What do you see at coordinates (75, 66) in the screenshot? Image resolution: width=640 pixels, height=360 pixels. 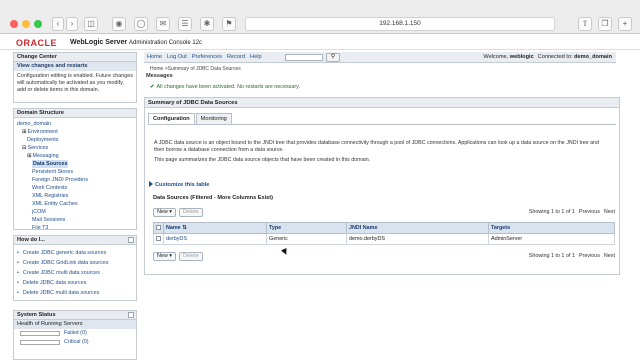 I see `view-changes-link: View changes and restarts` at bounding box center [75, 66].